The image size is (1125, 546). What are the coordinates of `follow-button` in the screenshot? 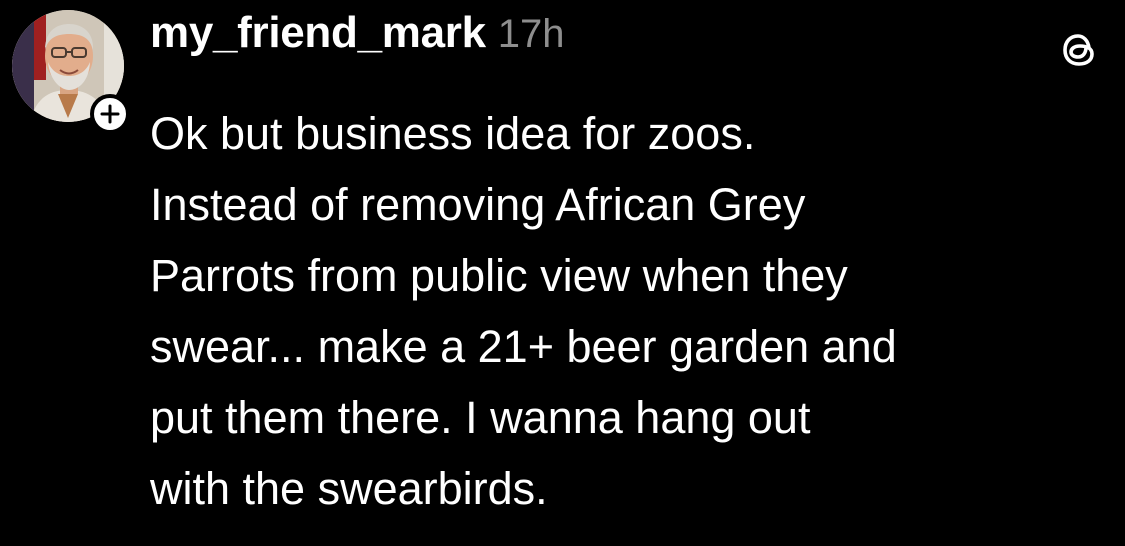 It's located at (110, 114).